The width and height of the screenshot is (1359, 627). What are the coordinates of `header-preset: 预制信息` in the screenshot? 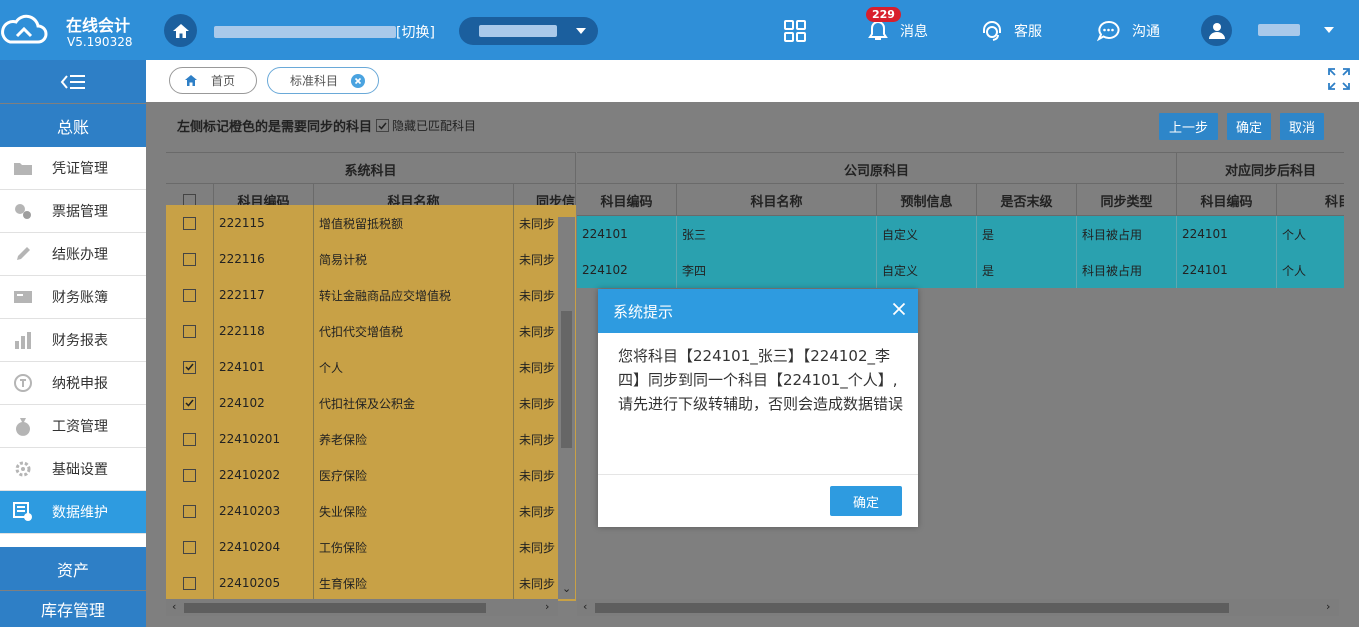 It's located at (927, 200).